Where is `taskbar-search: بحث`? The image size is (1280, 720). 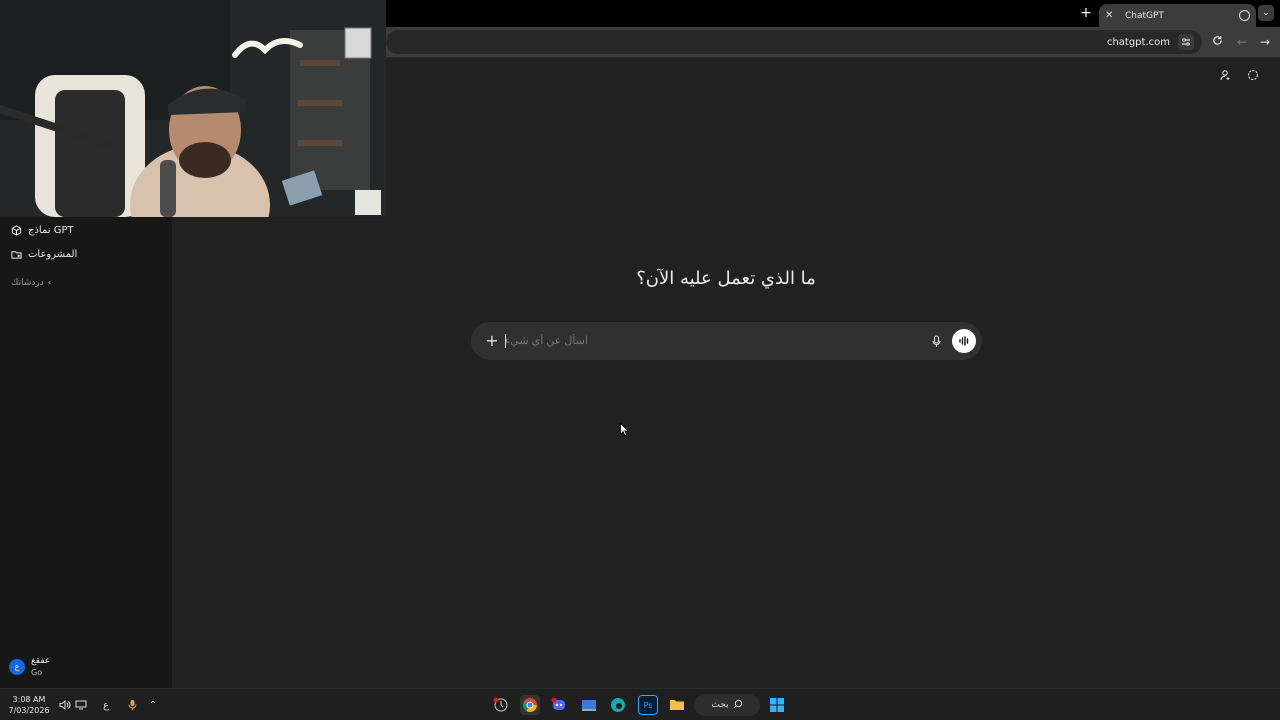
taskbar-search: بحث is located at coordinates (727, 705).